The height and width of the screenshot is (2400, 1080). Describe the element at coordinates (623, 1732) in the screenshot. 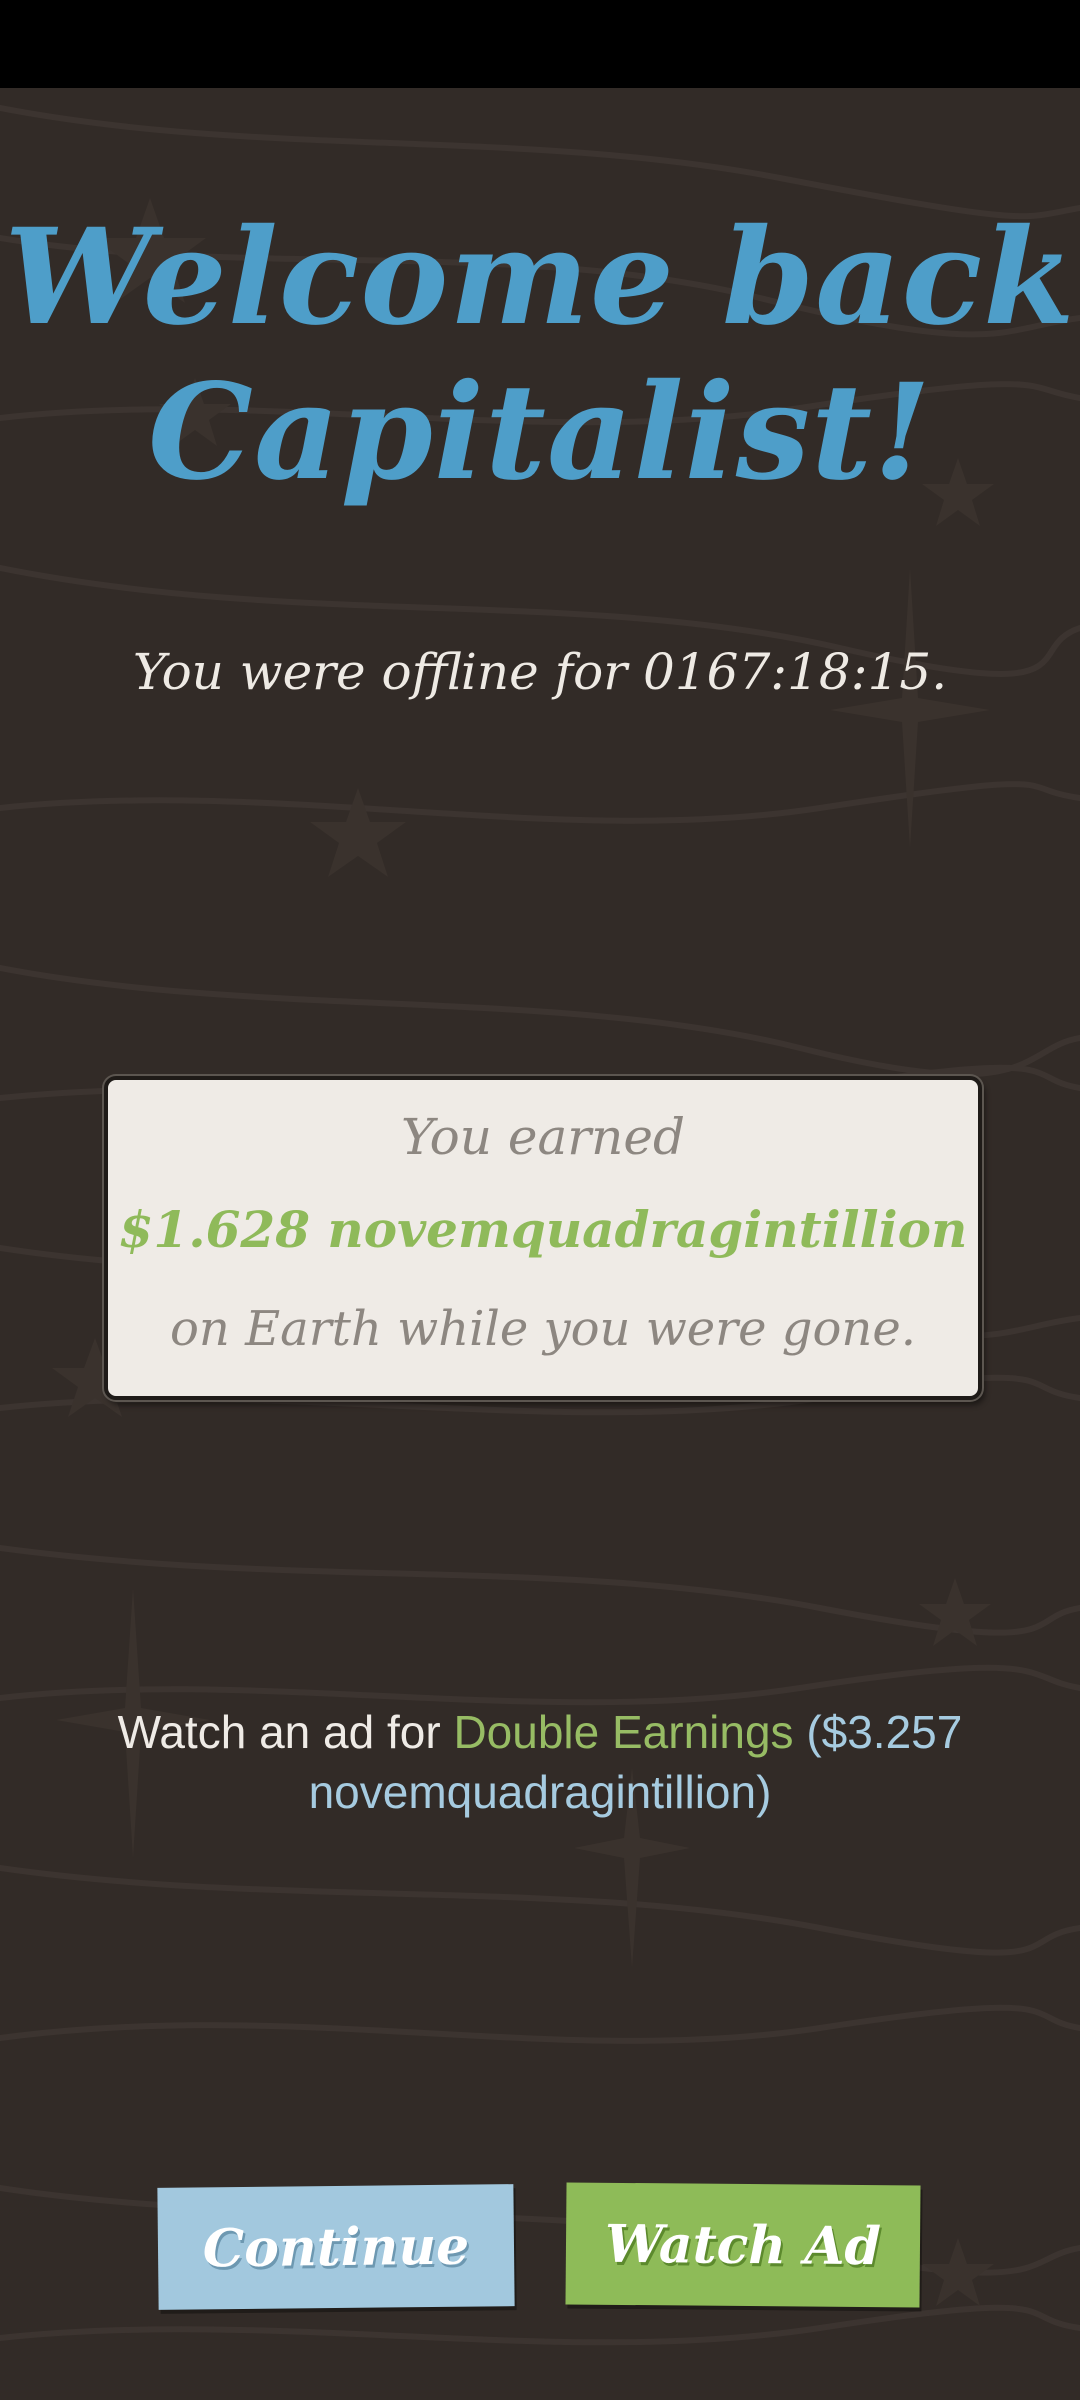

I see `ad-offer-highlight: Double Earnings` at that location.